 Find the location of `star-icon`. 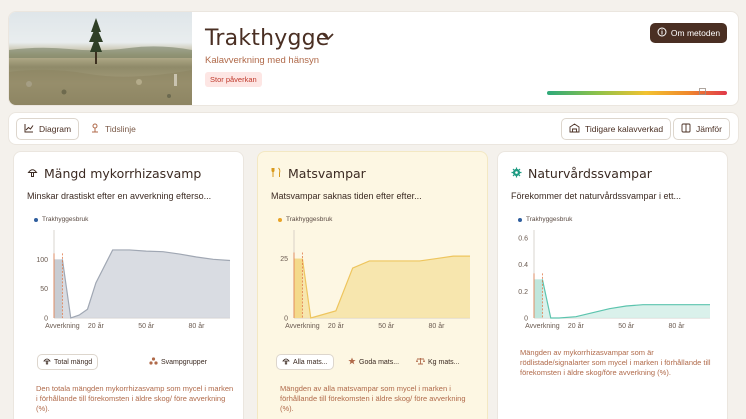

star-icon is located at coordinates (352, 362).